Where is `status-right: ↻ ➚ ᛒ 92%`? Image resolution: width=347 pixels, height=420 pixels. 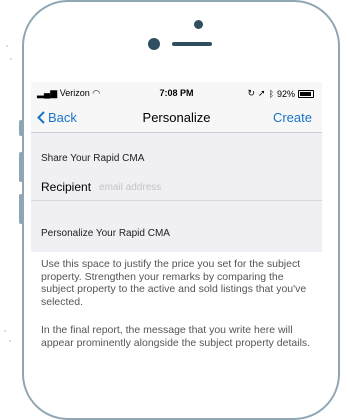
status-right: ↻ ➚ ᛒ 92% is located at coordinates (280, 93).